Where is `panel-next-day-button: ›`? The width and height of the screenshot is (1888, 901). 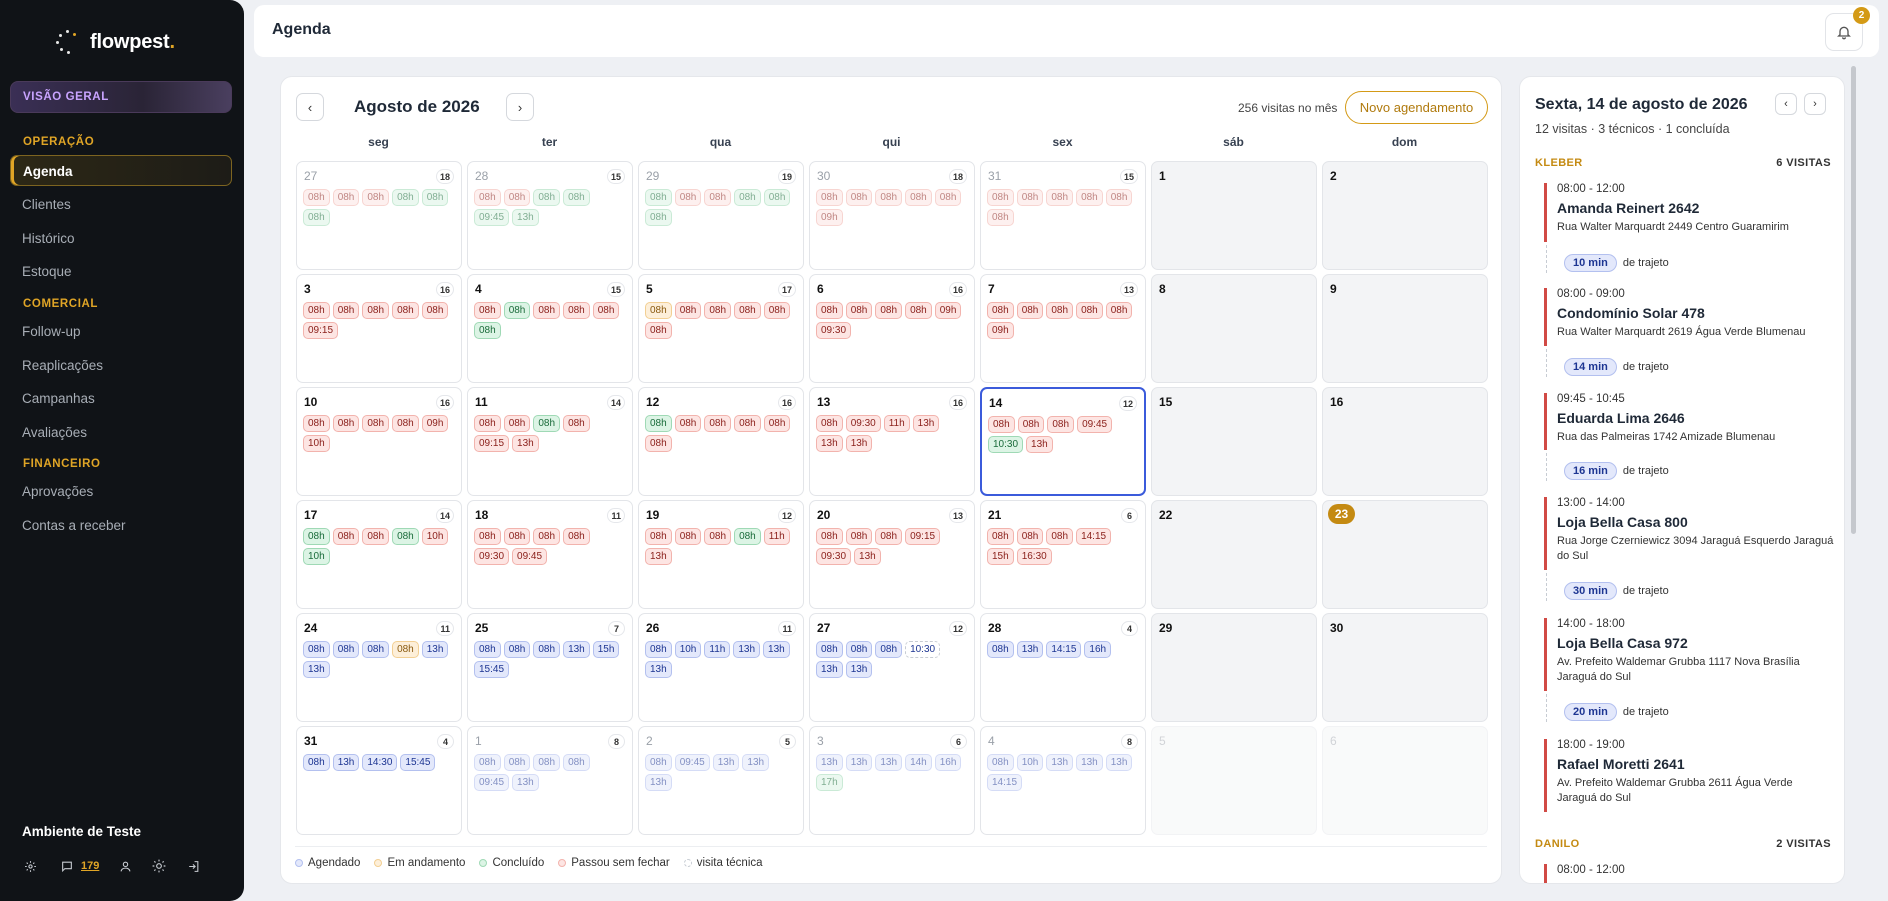 panel-next-day-button: › is located at coordinates (1815, 104).